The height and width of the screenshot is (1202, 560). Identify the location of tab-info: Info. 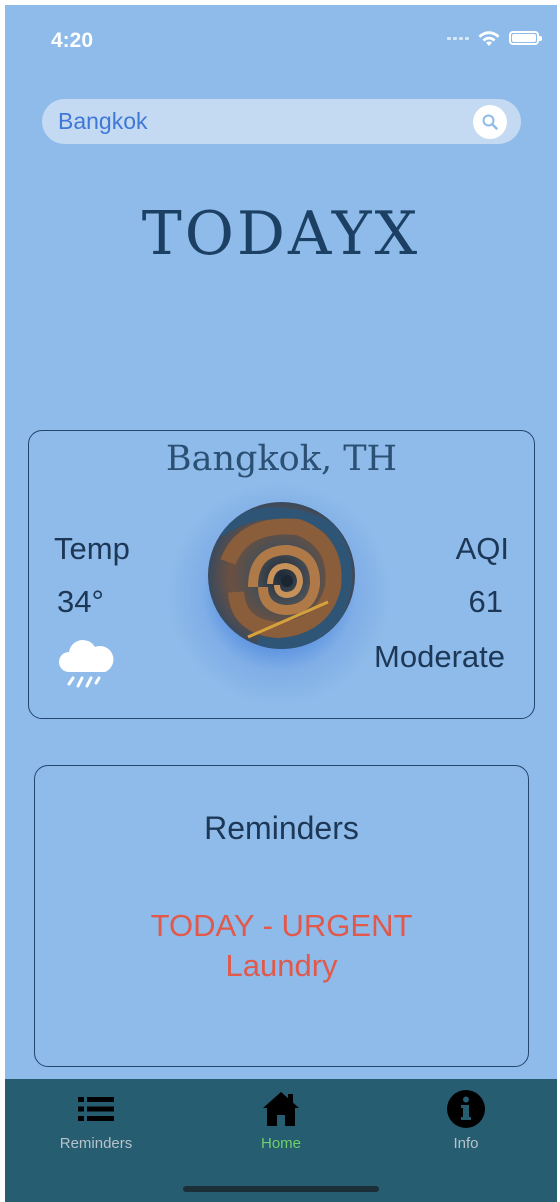
(466, 1120).